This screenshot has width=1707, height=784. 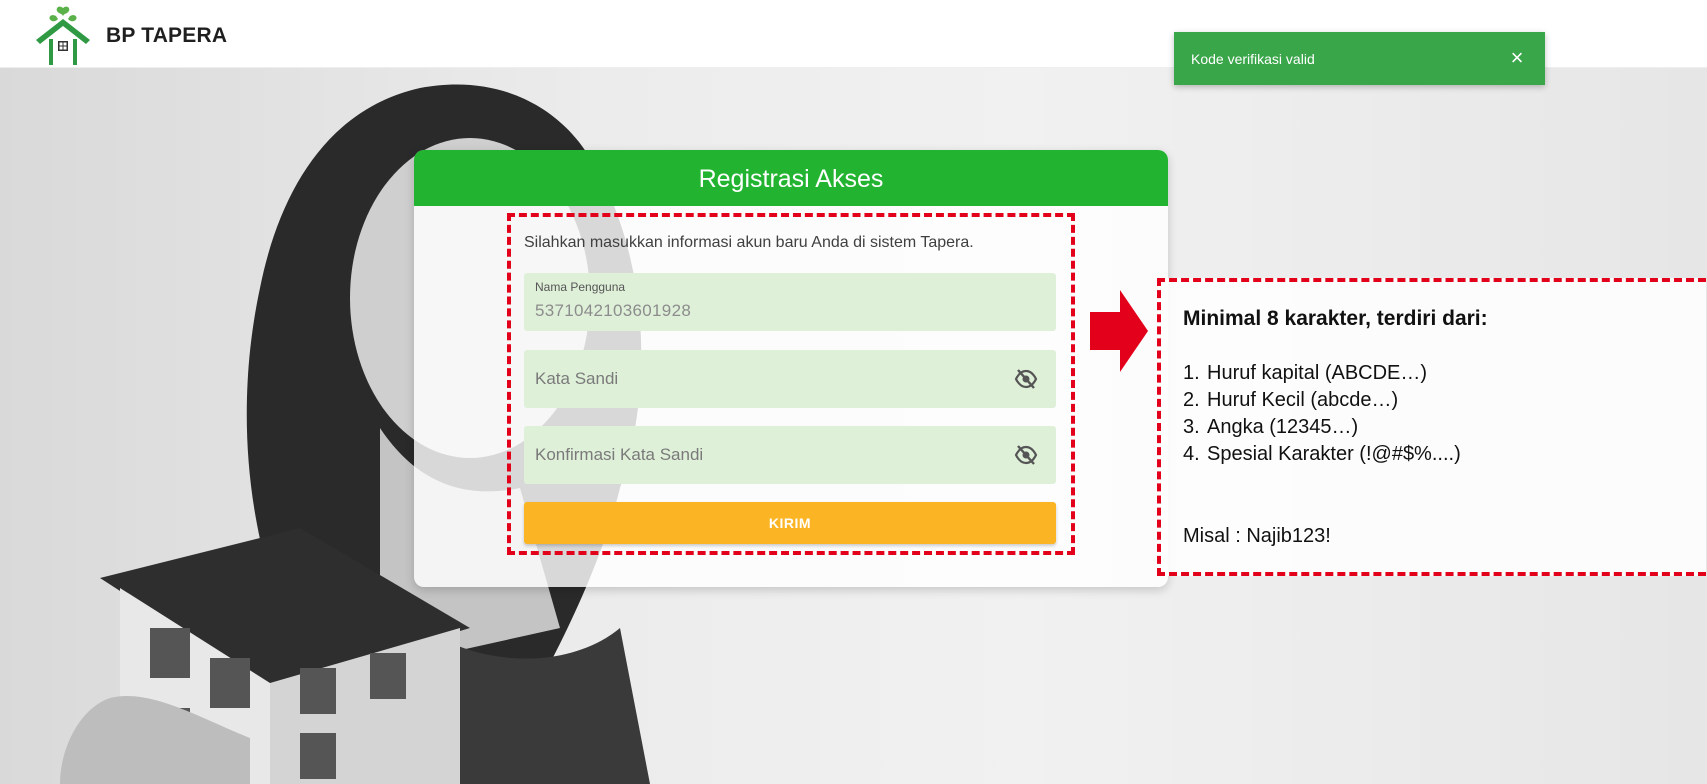 I want to click on rule-text: Huruf kapital (ABCDE…), so click(x=1317, y=373).